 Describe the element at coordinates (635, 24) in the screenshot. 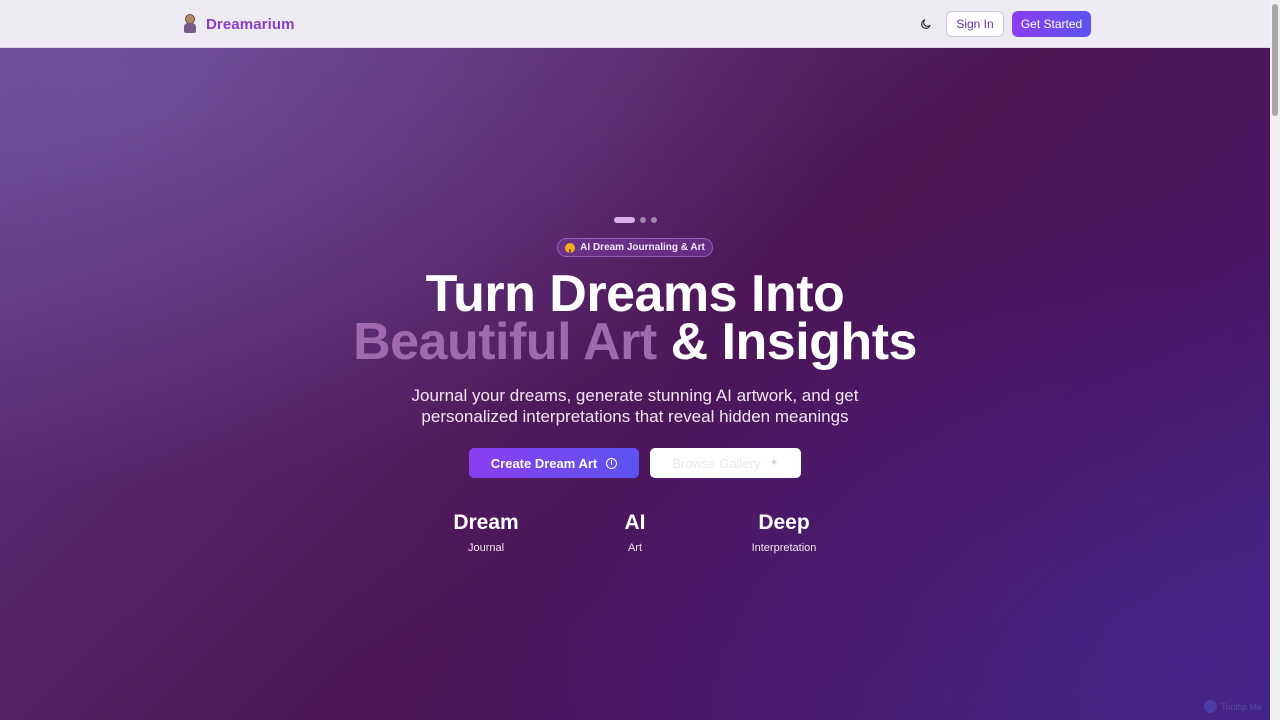

I see `top-navbar: Dreamarium Sign In Get Started` at that location.